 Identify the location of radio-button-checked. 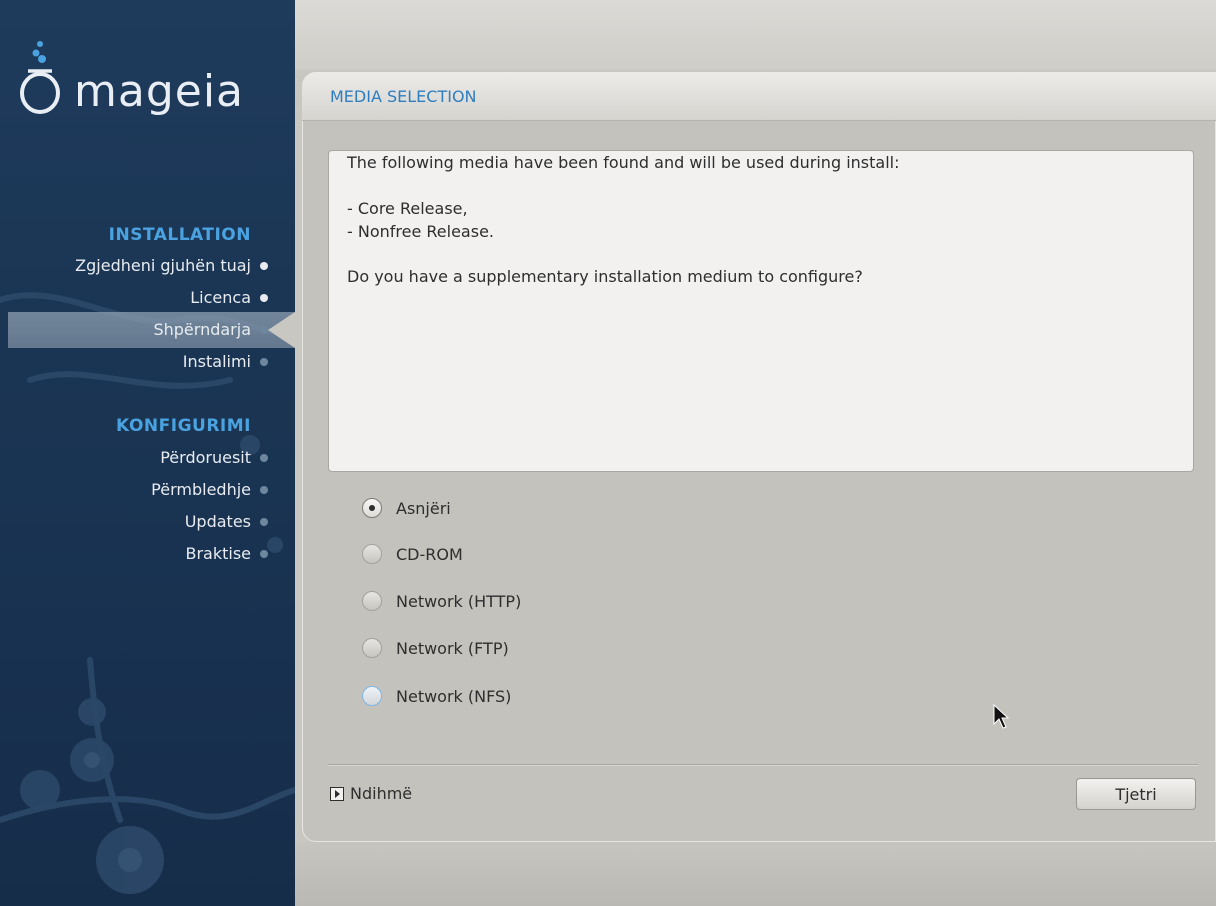
(372, 508).